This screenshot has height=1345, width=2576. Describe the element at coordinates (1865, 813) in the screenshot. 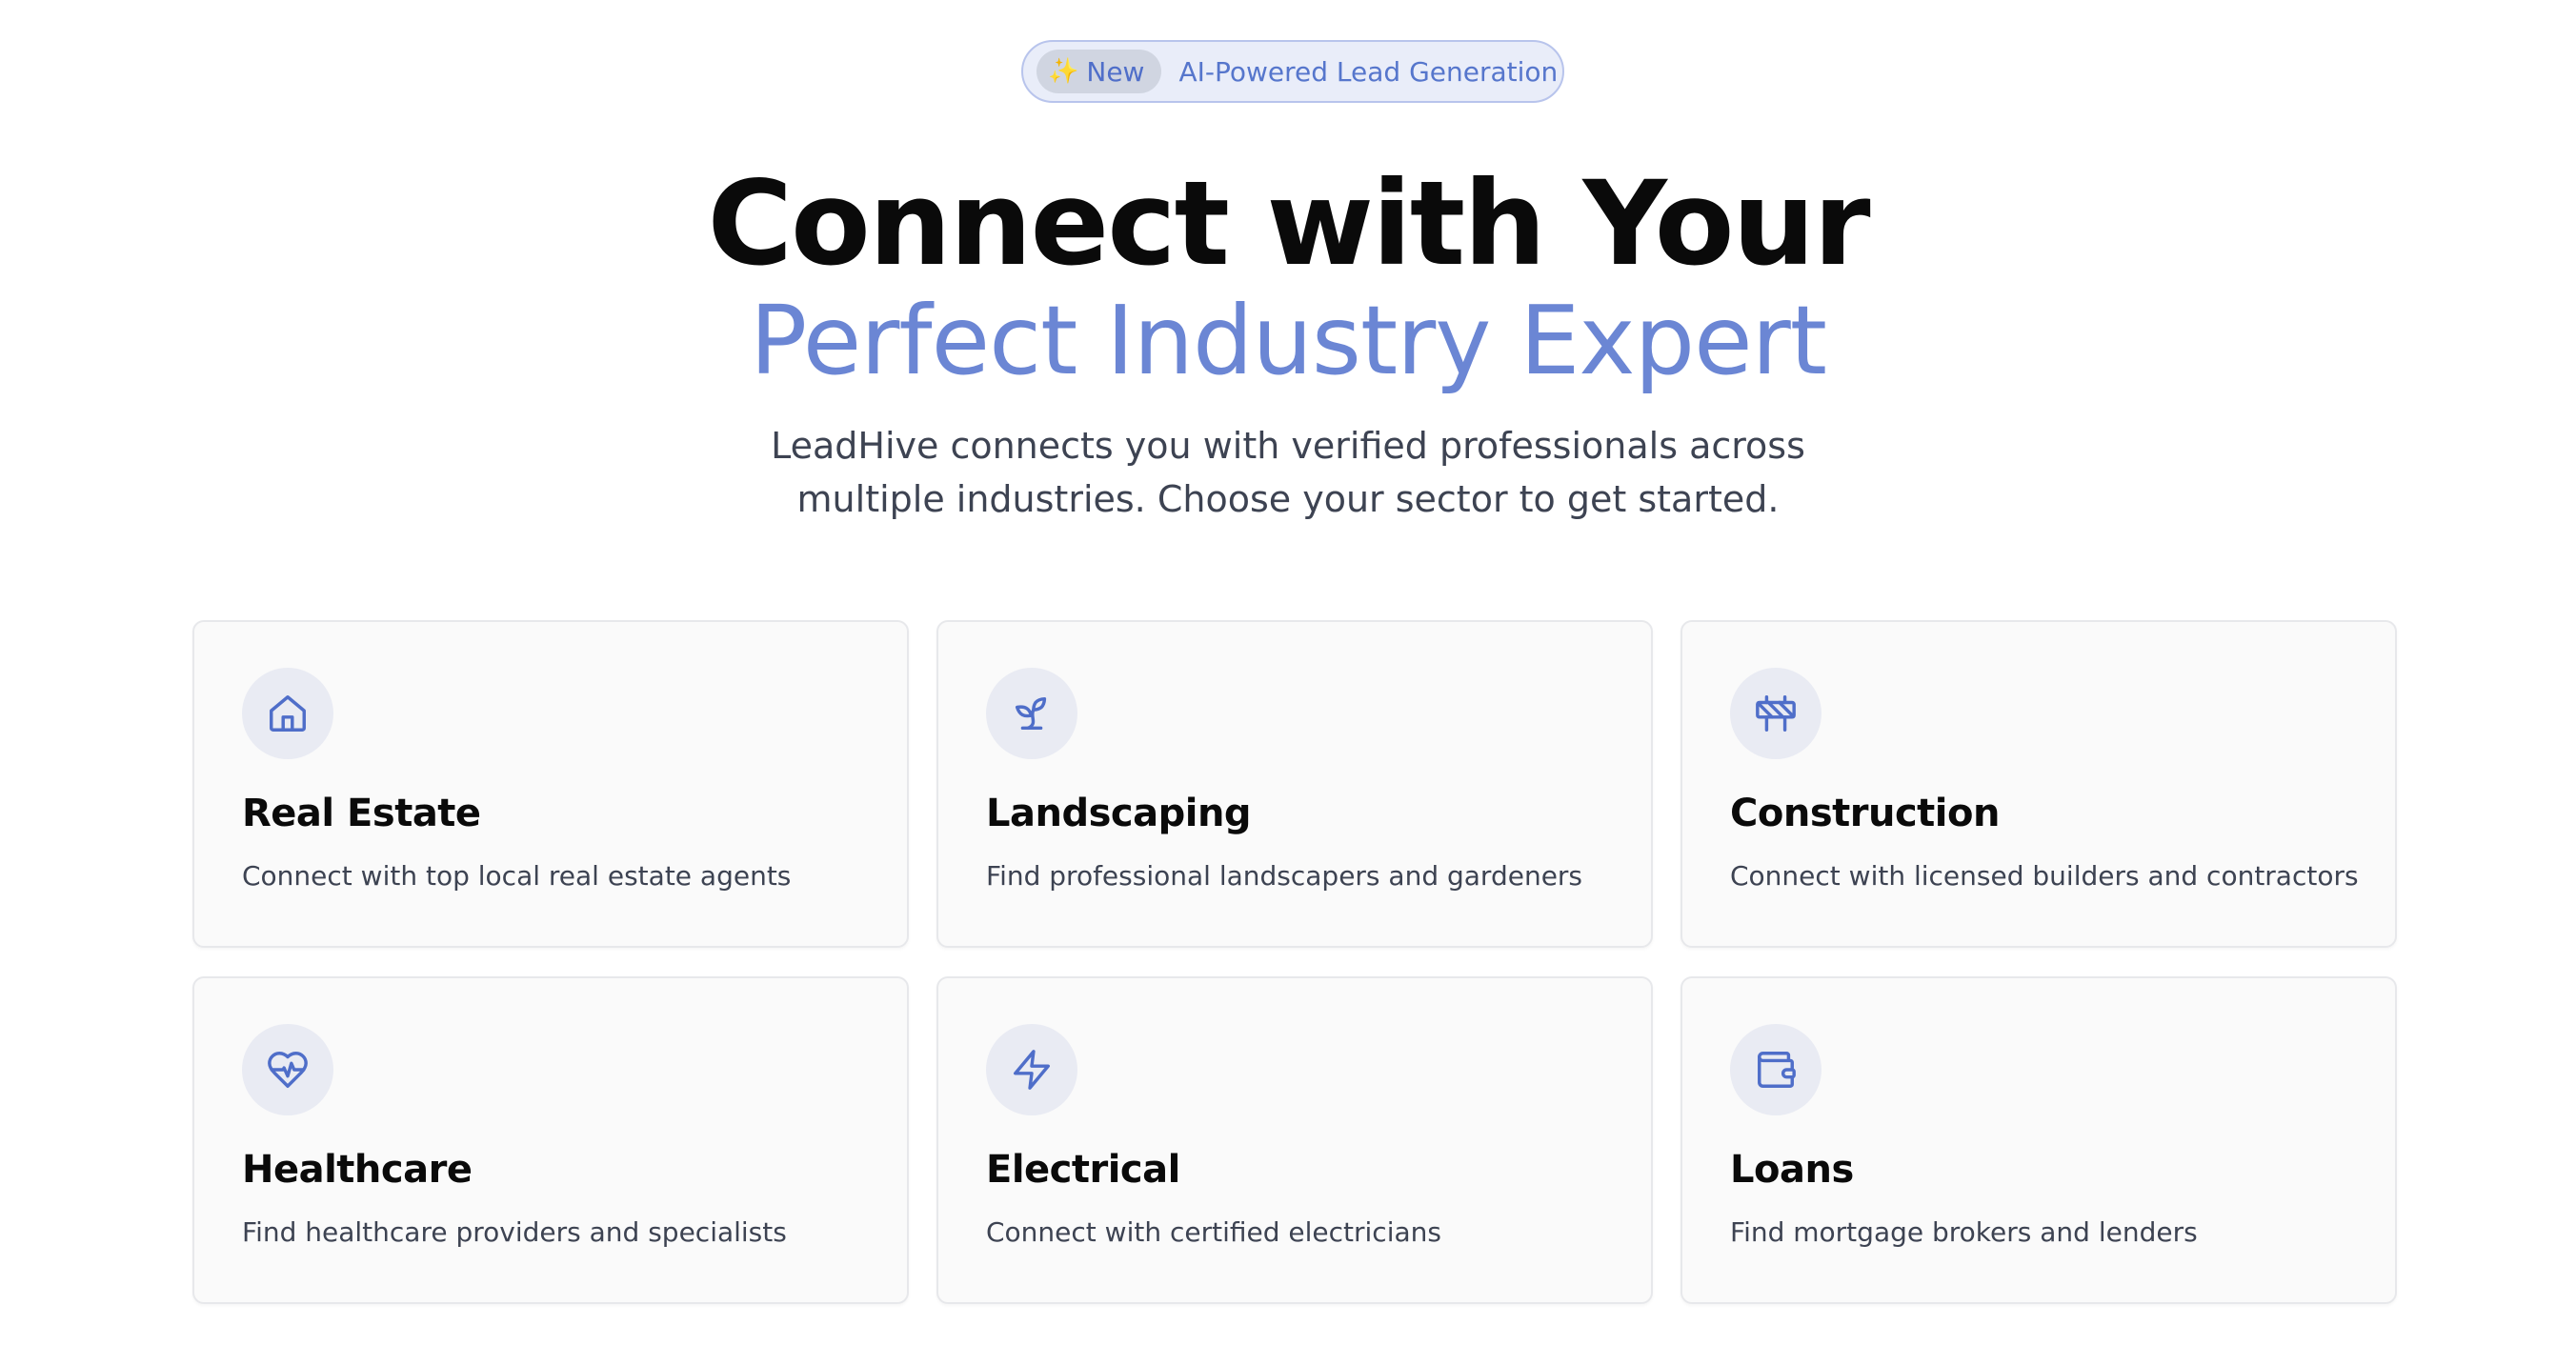

I see `card-title: Construction` at that location.